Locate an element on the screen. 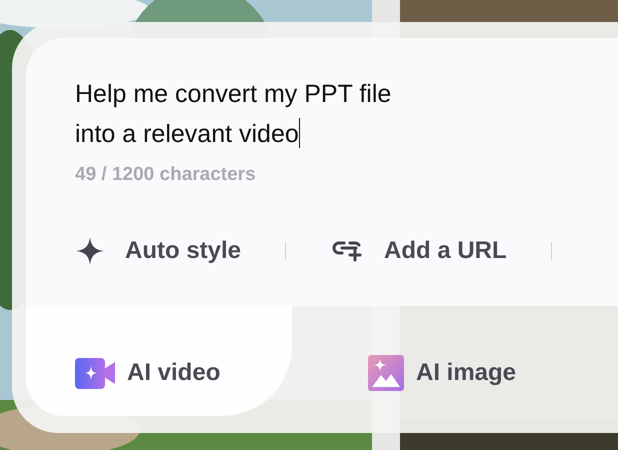  link-plus-icon is located at coordinates (348, 251).